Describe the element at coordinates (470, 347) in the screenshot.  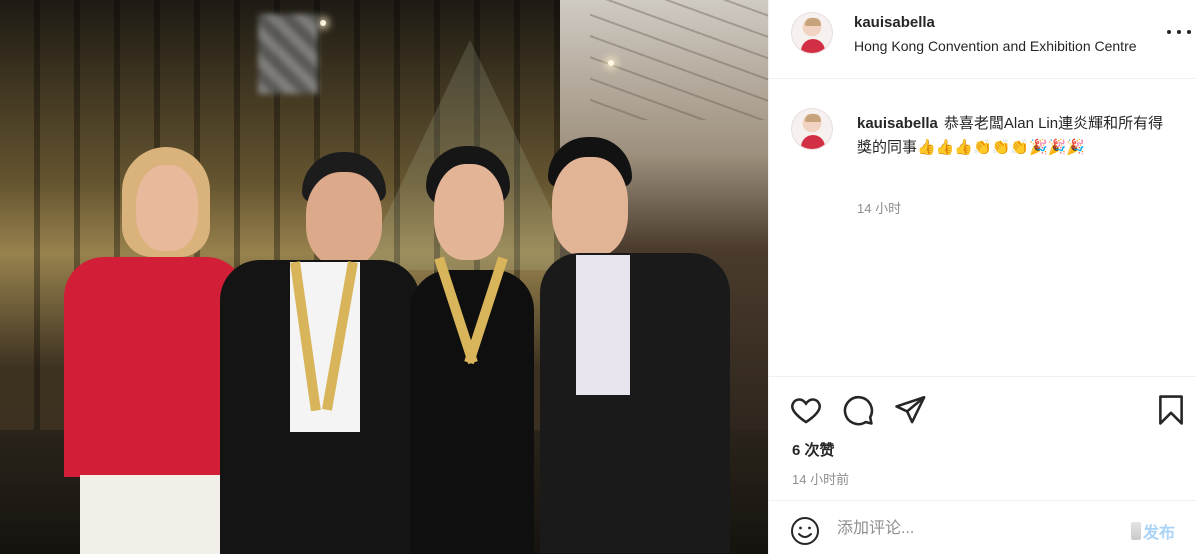
I see `person-black-dress` at that location.